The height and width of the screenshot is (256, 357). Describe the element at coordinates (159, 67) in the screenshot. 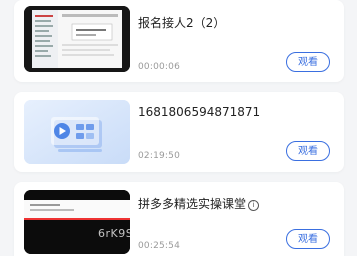

I see `video-duration: 00:00:06` at that location.